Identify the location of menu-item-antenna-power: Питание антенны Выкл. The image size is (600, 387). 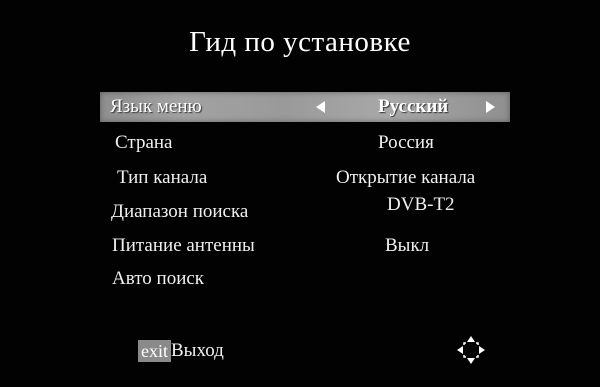
(305, 246).